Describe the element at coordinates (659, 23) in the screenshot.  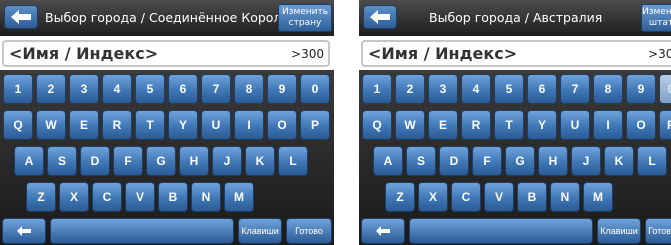
I see `change-button-line2: штат` at that location.